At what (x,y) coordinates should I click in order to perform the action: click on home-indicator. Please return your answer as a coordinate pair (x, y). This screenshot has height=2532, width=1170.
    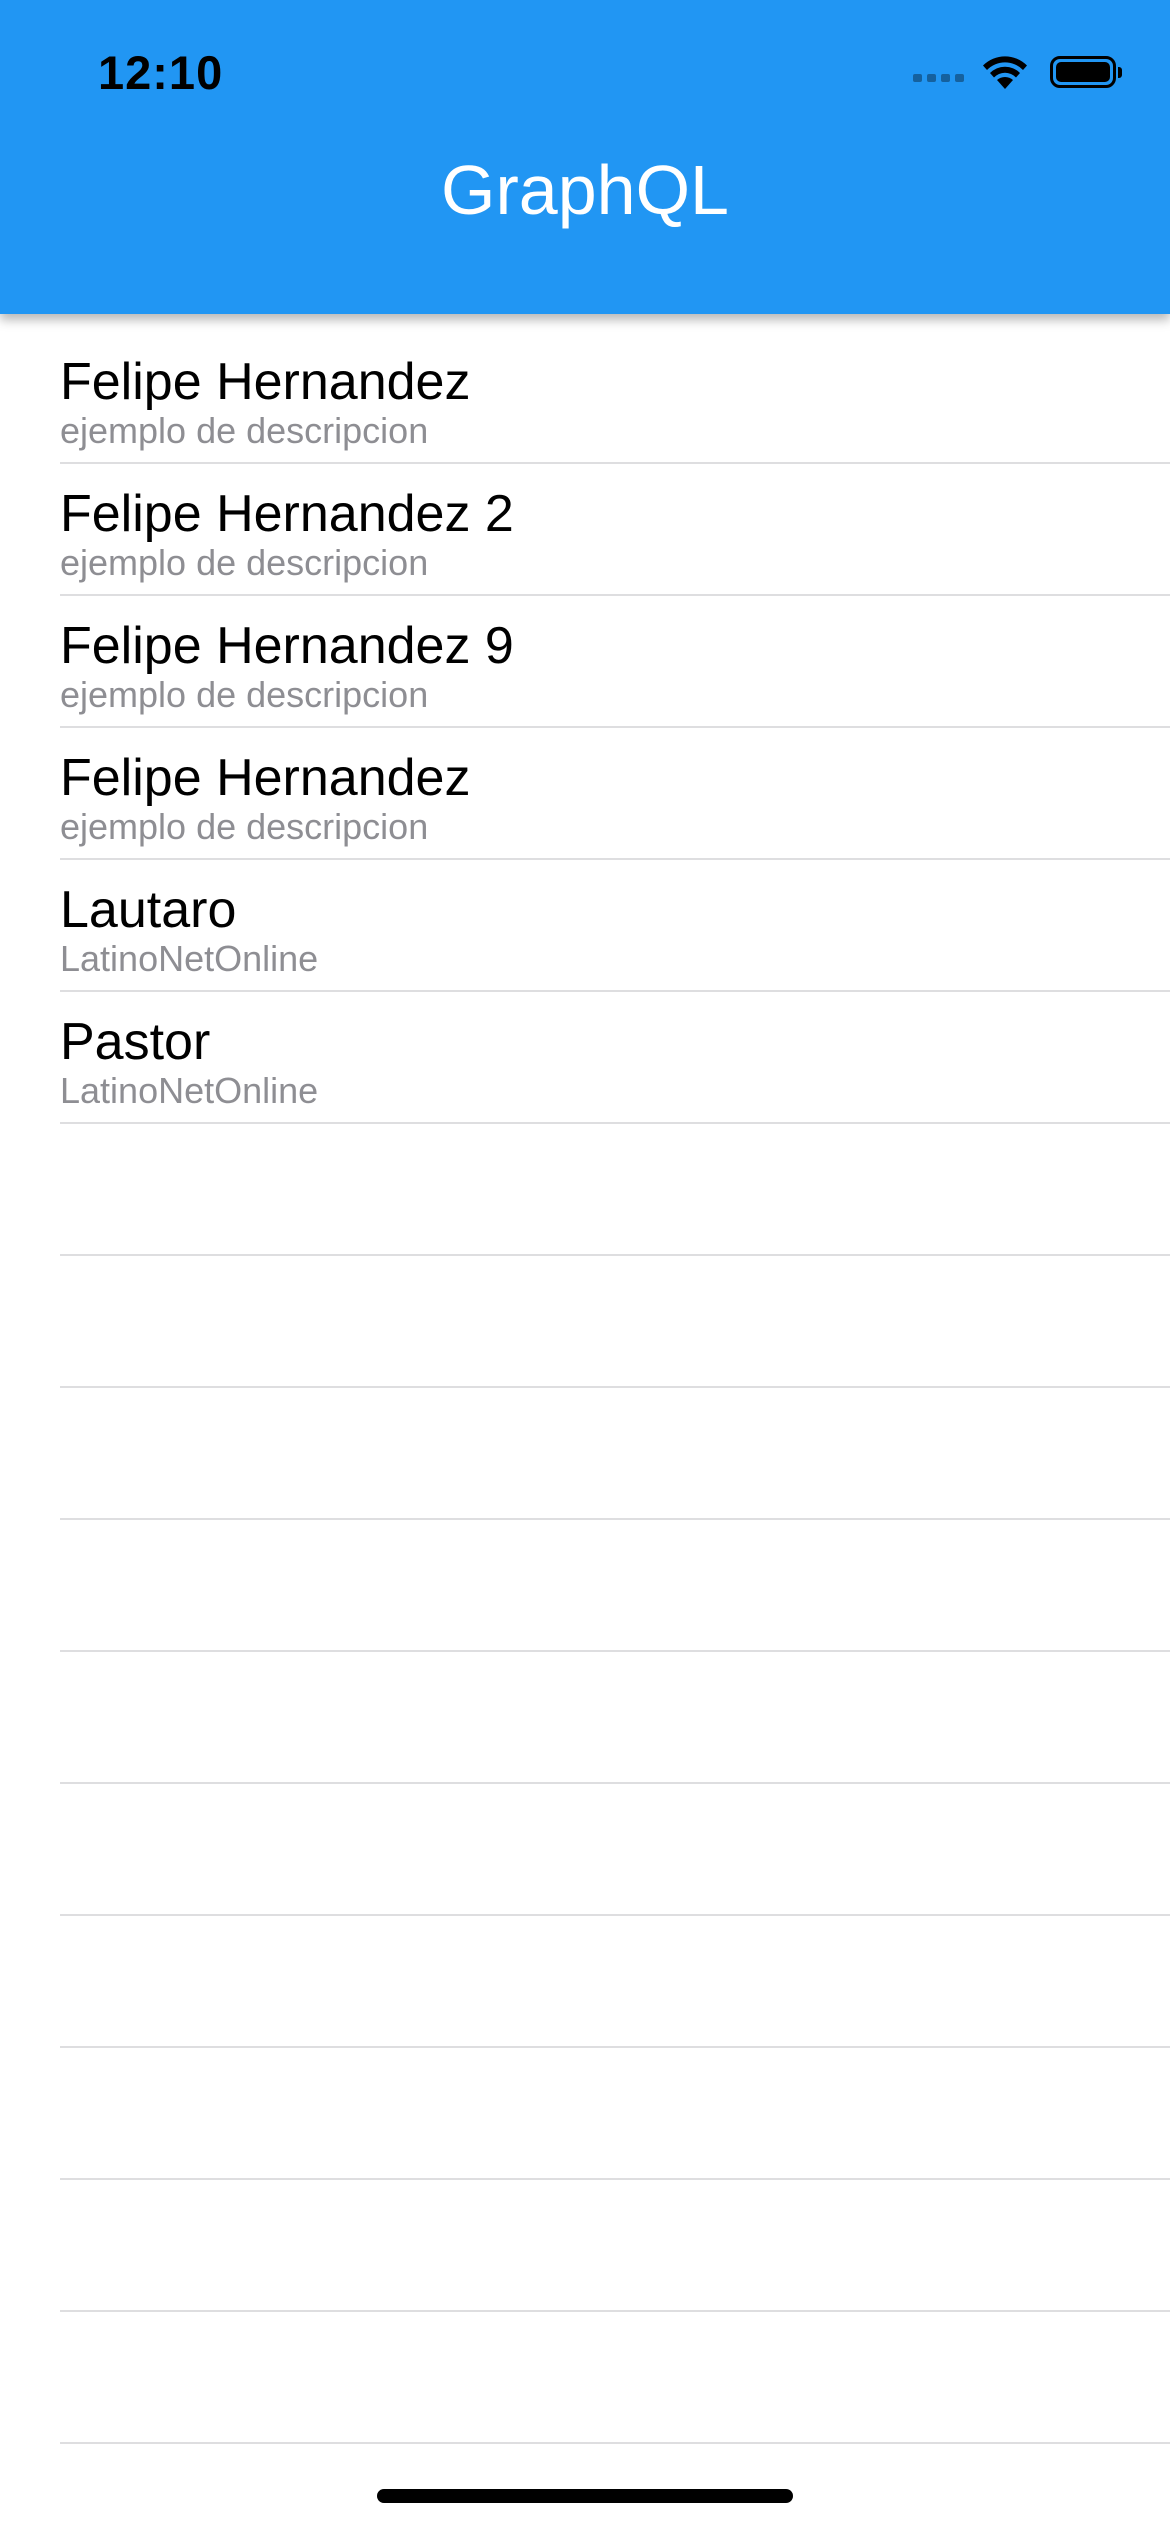
    Looking at the image, I should click on (585, 2496).